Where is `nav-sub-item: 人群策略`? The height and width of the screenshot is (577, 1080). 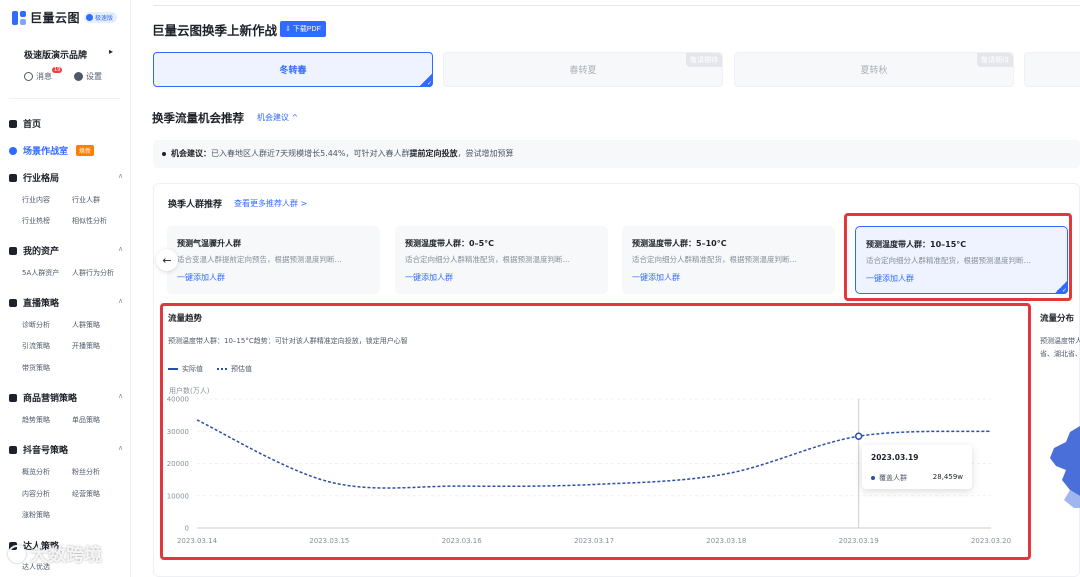
nav-sub-item: 人群策略 is located at coordinates (86, 325).